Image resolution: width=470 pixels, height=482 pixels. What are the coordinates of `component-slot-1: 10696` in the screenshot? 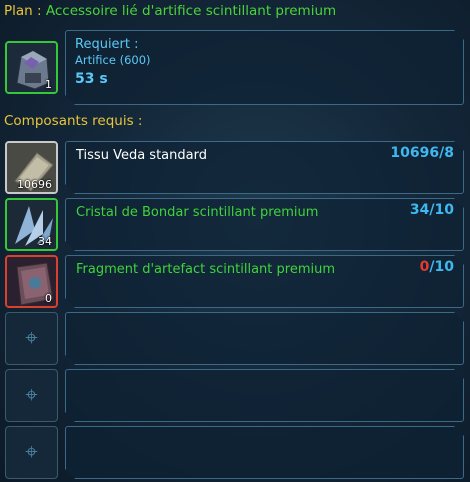 It's located at (31, 167).